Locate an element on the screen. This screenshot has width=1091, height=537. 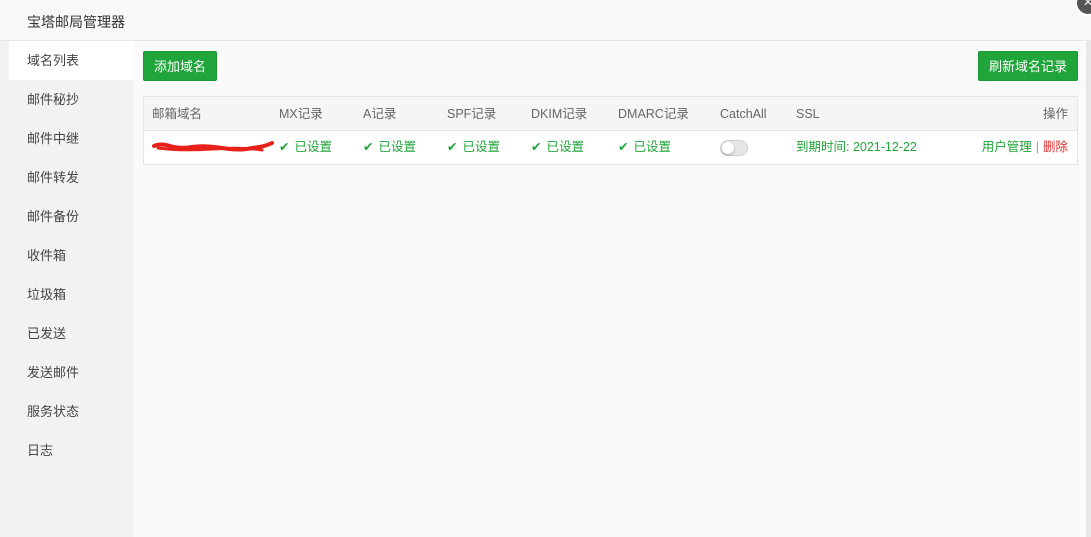
actions-cell: 用户管理 | 删除 is located at coordinates (1026, 147).